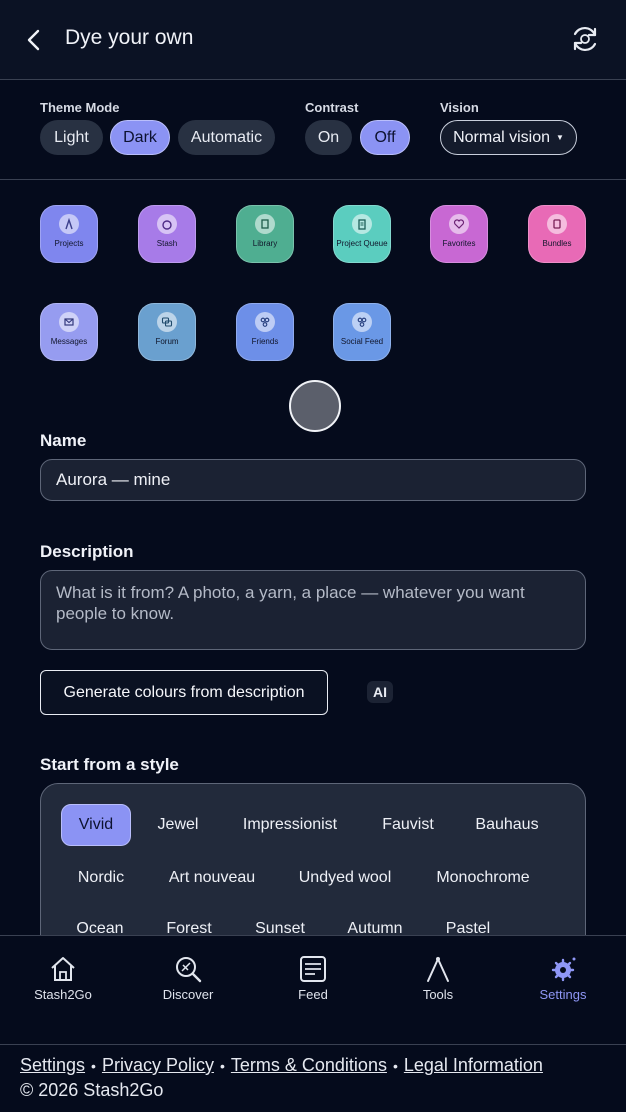 This screenshot has width=626, height=1112. I want to click on app-icon-projects: Projects, so click(69, 234).